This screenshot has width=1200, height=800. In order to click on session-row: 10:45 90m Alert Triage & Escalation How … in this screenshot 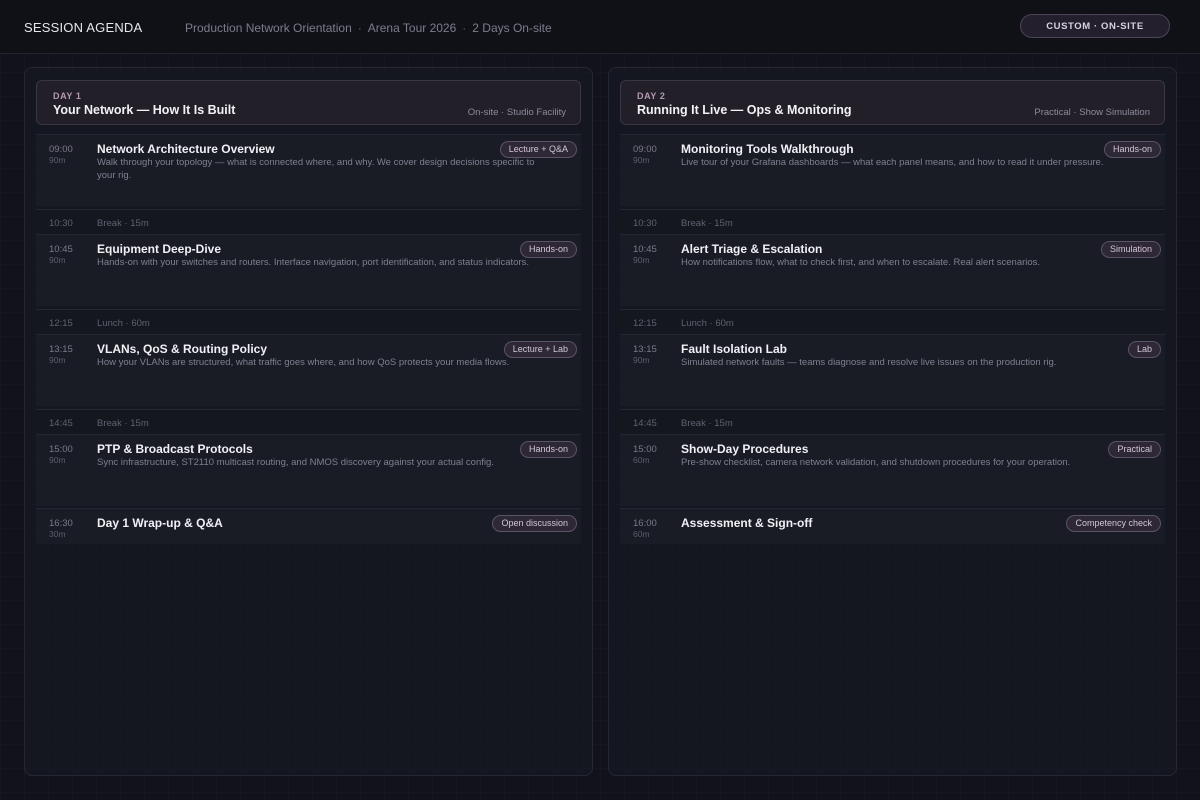, I will do `click(892, 270)`.